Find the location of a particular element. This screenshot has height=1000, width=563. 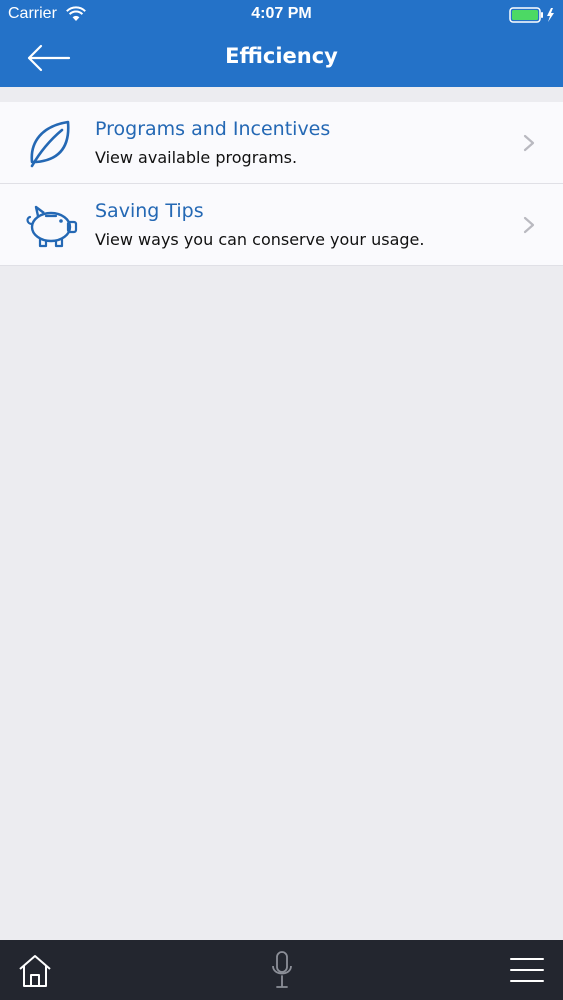

clock: 4:07 PM is located at coordinates (281, 13).